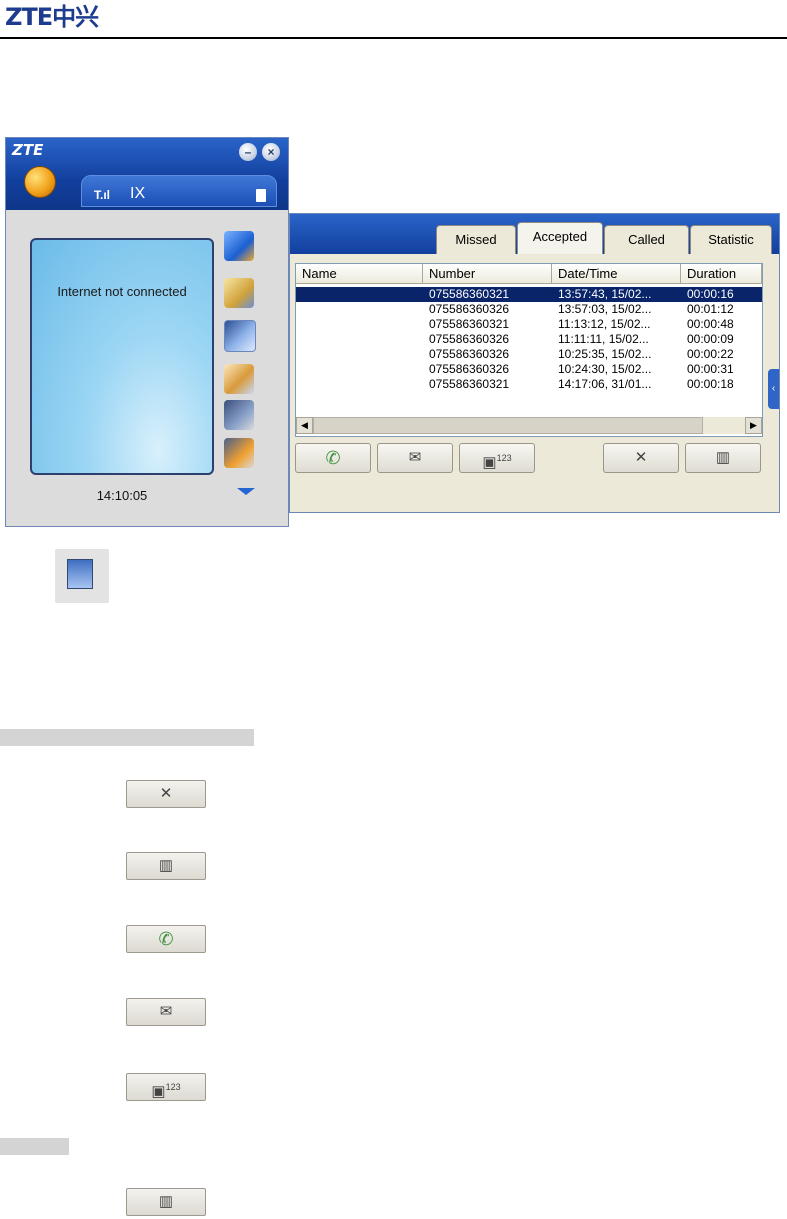  Describe the element at coordinates (393, 38) in the screenshot. I see `header-divider` at that location.